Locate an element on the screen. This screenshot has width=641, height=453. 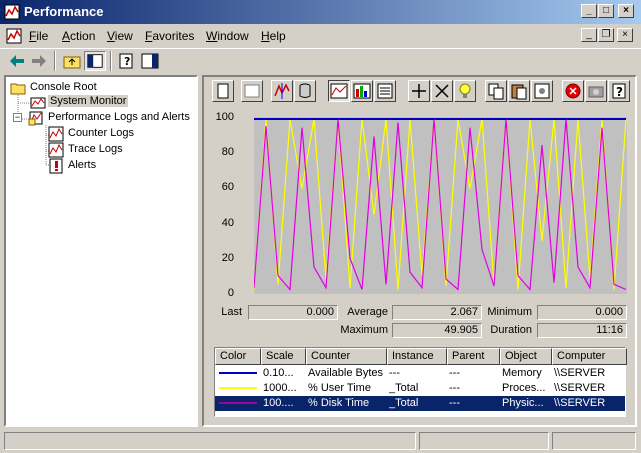
tree-performance-logs-alerts: Performance Logs and Alerts is located at coordinates (119, 117).